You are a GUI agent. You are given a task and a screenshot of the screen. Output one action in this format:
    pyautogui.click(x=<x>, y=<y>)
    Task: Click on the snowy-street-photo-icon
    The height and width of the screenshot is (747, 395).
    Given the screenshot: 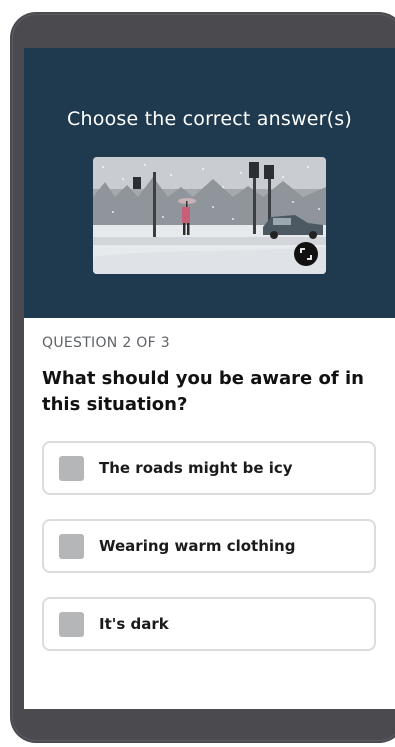 What is the action you would take?
    pyautogui.click(x=209, y=215)
    